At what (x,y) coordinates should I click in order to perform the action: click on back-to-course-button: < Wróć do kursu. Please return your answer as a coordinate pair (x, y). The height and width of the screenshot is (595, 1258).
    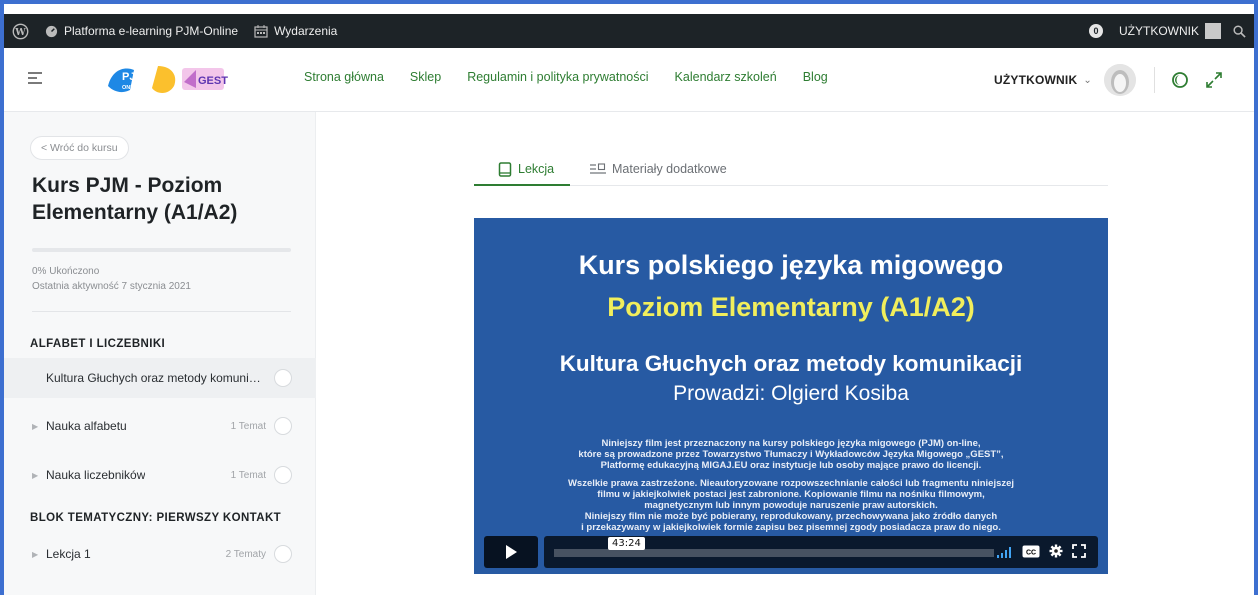
    Looking at the image, I should click on (79, 148).